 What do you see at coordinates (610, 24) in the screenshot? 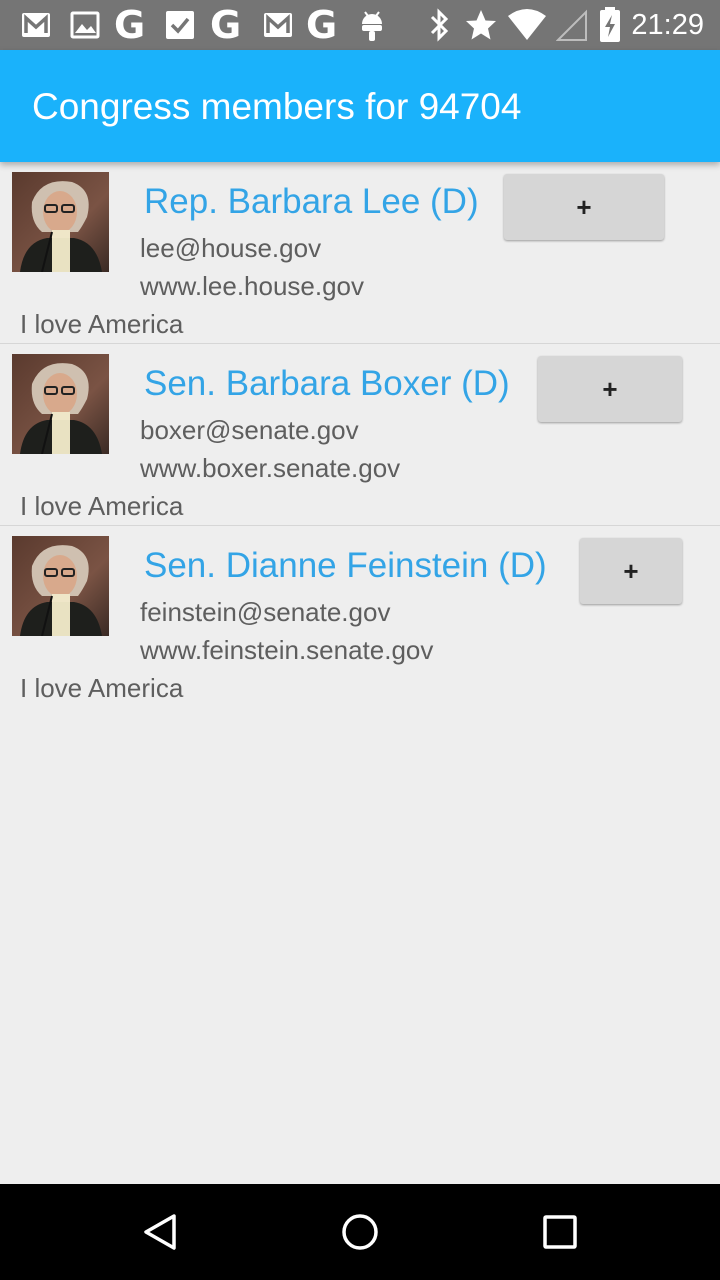
I see `battery-charging-icon` at bounding box center [610, 24].